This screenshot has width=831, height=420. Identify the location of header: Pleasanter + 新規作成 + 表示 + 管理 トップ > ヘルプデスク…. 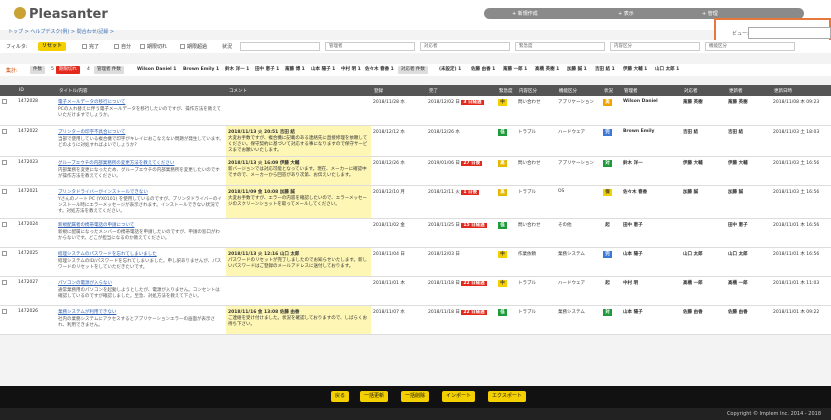
(415, 17).